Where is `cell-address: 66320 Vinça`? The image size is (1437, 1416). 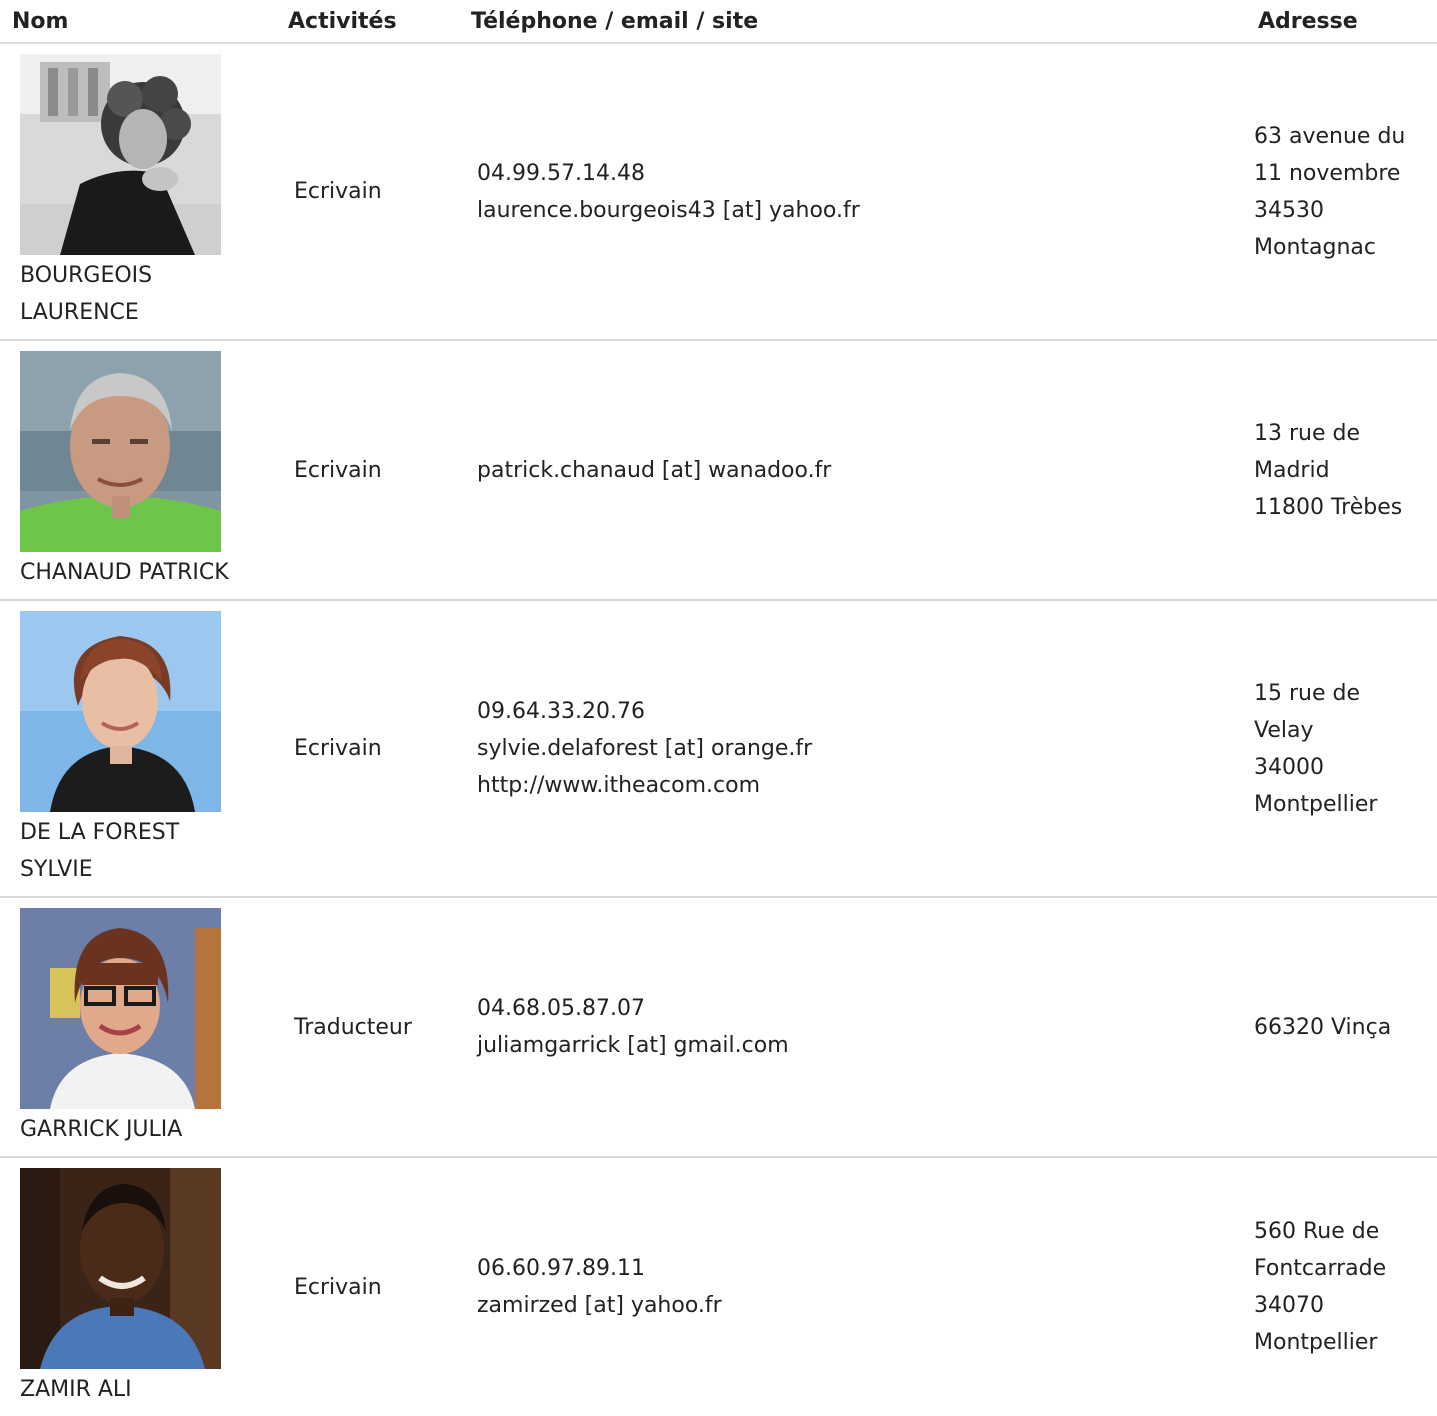
cell-address: 66320 Vinça is located at coordinates (1341, 1027).